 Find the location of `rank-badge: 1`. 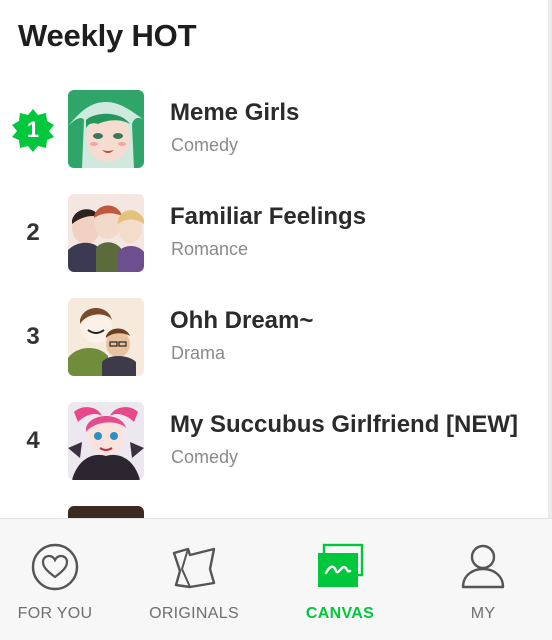

rank-badge: 1 is located at coordinates (33, 130).